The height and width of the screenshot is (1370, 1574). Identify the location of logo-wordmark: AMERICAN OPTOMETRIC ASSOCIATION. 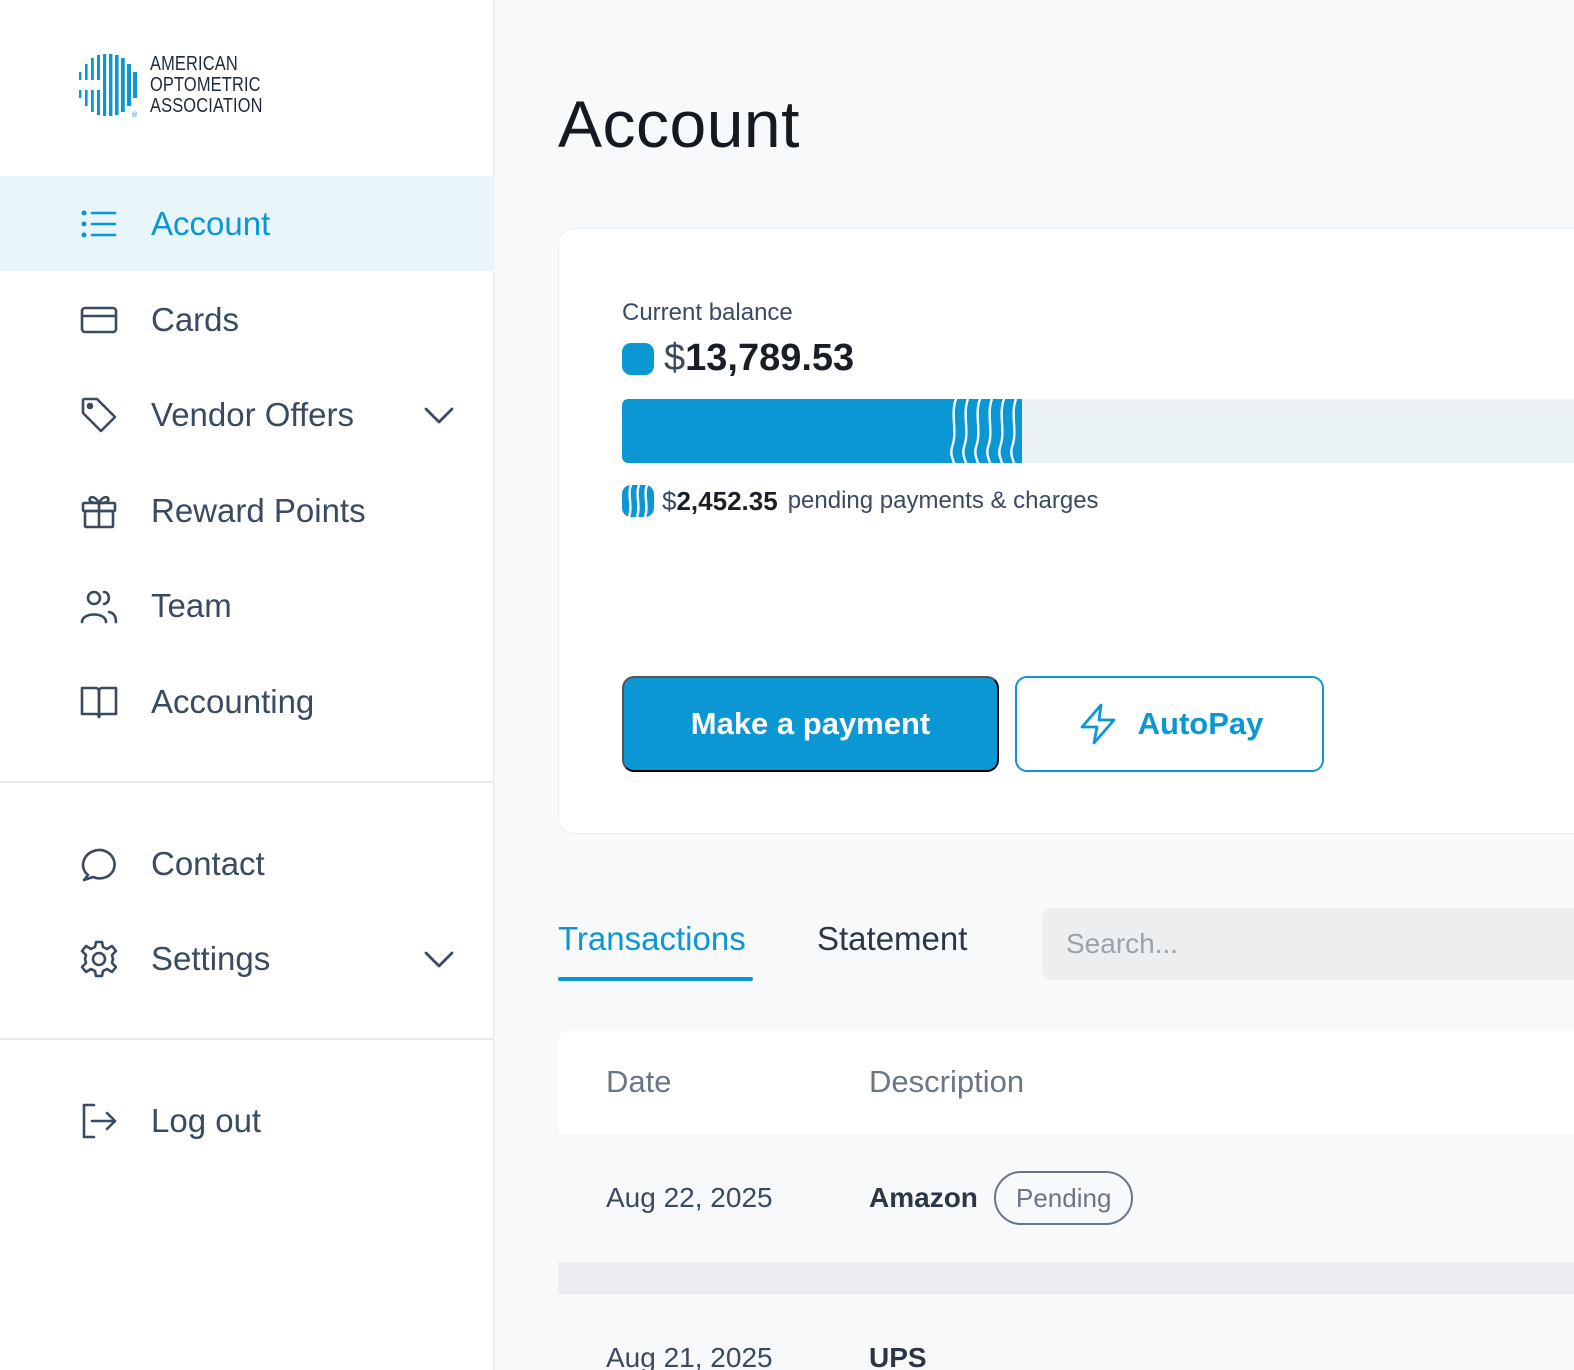
(206, 84).